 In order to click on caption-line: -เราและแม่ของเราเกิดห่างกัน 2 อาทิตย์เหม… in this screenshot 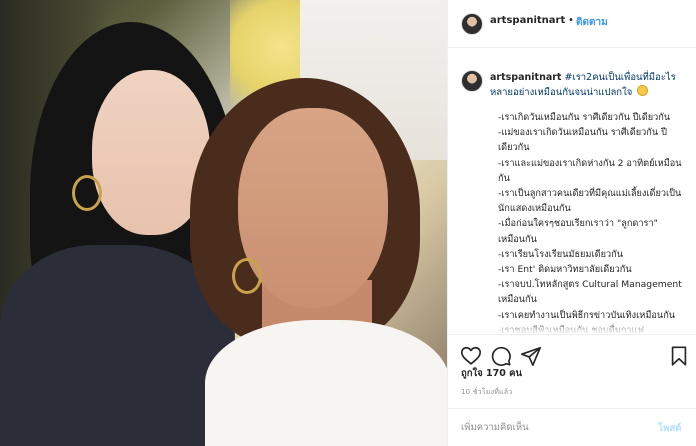, I will do `click(590, 170)`.